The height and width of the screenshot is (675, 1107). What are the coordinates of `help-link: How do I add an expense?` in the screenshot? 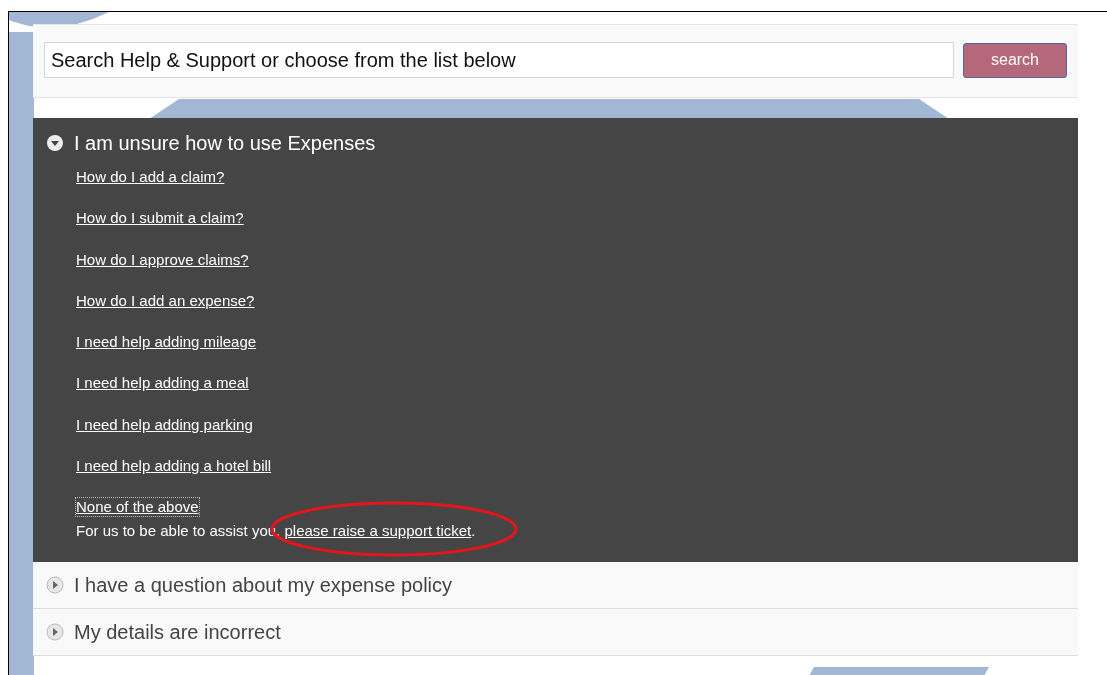 It's located at (165, 300).